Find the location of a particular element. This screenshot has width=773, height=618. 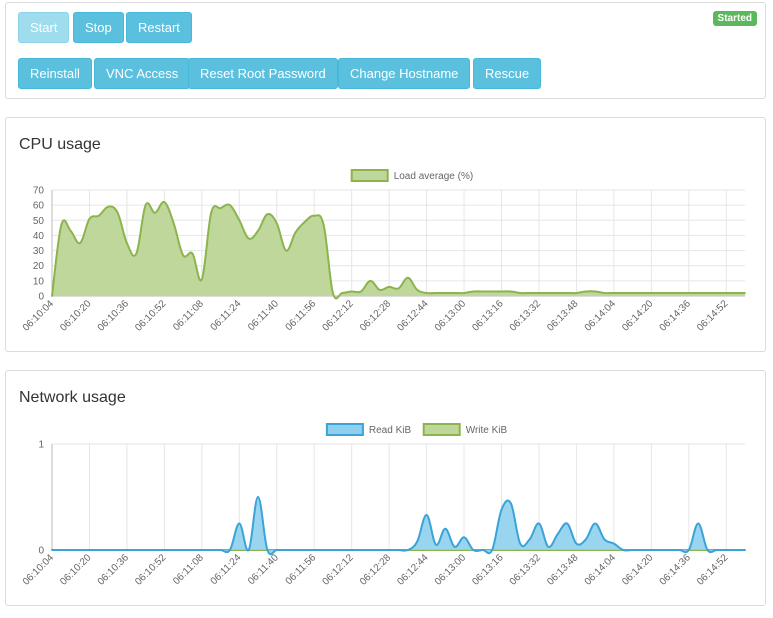

net-x-tick-label: 06:11:24 is located at coordinates (226, 569).